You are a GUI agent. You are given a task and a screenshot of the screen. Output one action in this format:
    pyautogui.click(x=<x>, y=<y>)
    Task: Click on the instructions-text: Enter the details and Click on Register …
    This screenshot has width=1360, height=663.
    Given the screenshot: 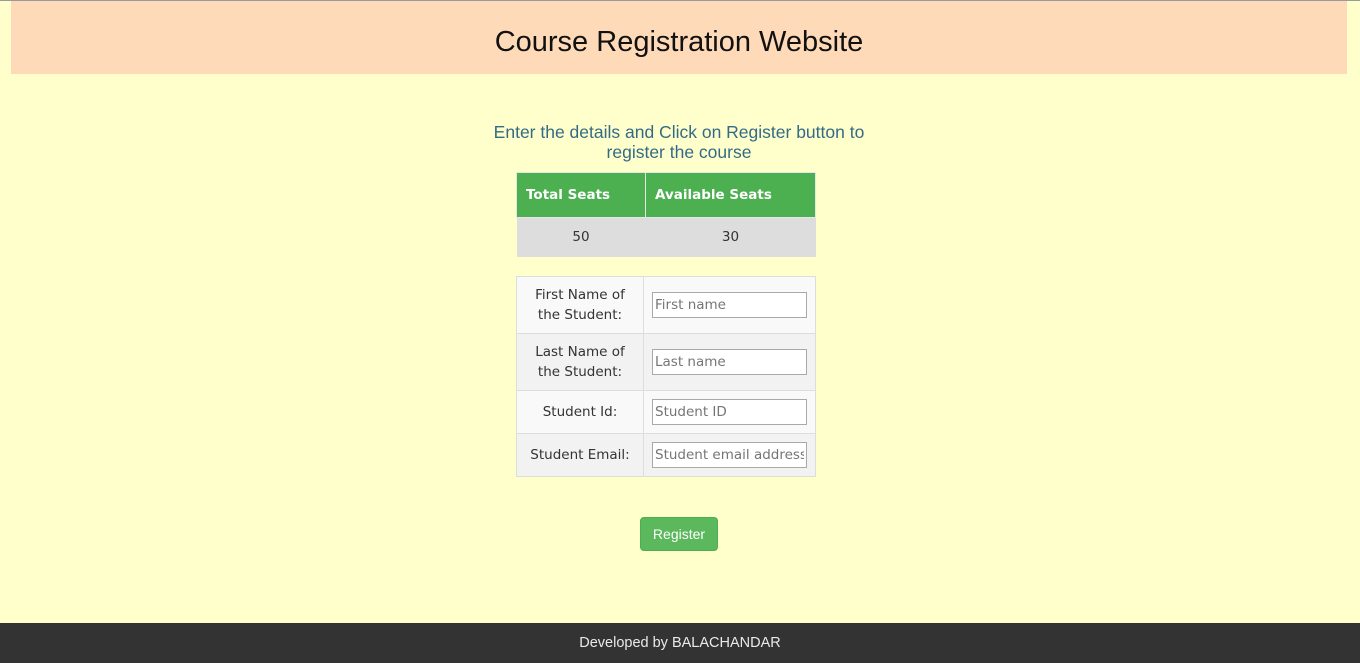 What is the action you would take?
    pyautogui.click(x=679, y=142)
    